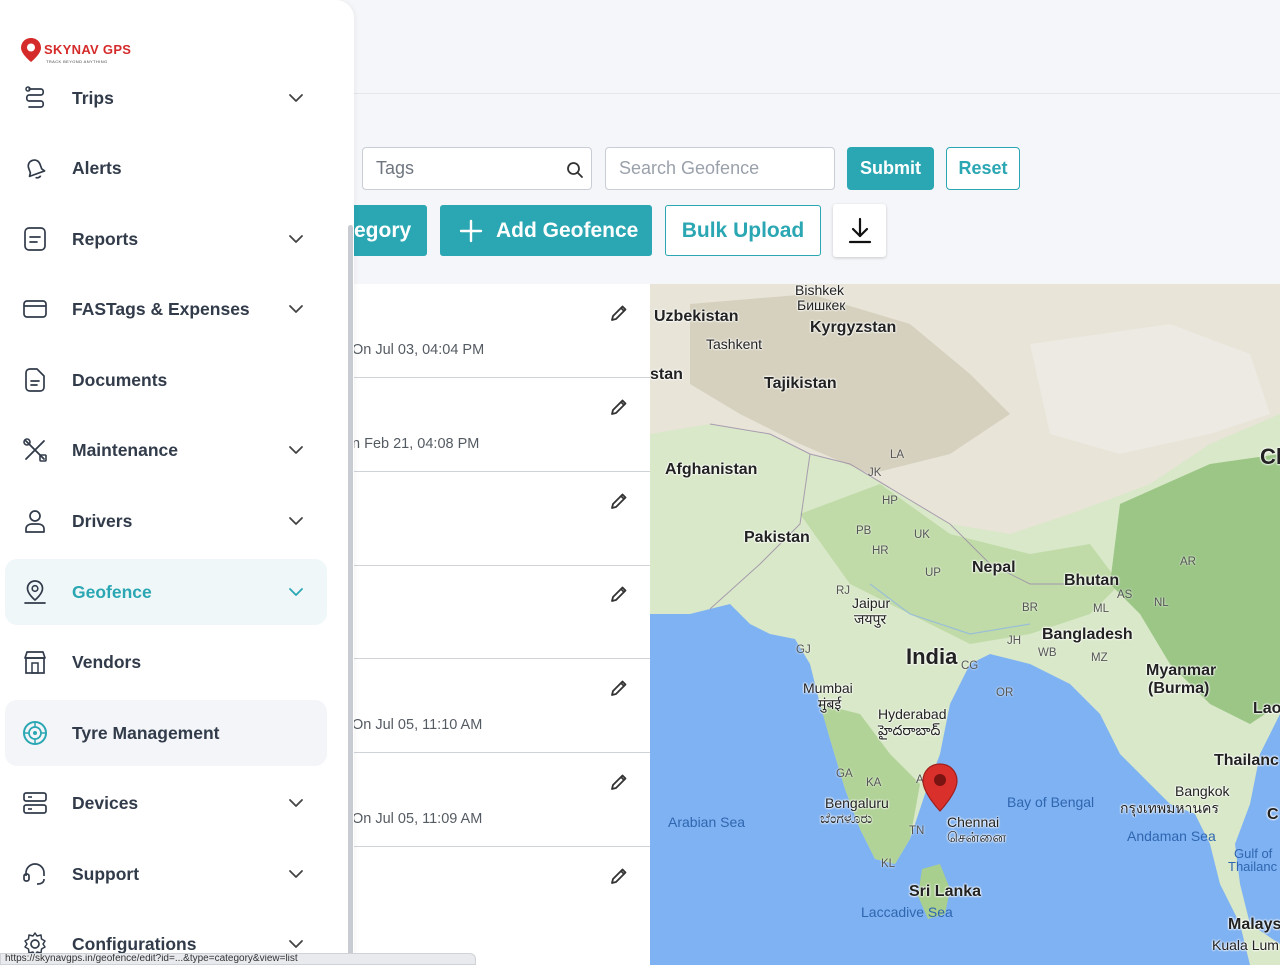  I want to click on tags-filter, so click(477, 168).